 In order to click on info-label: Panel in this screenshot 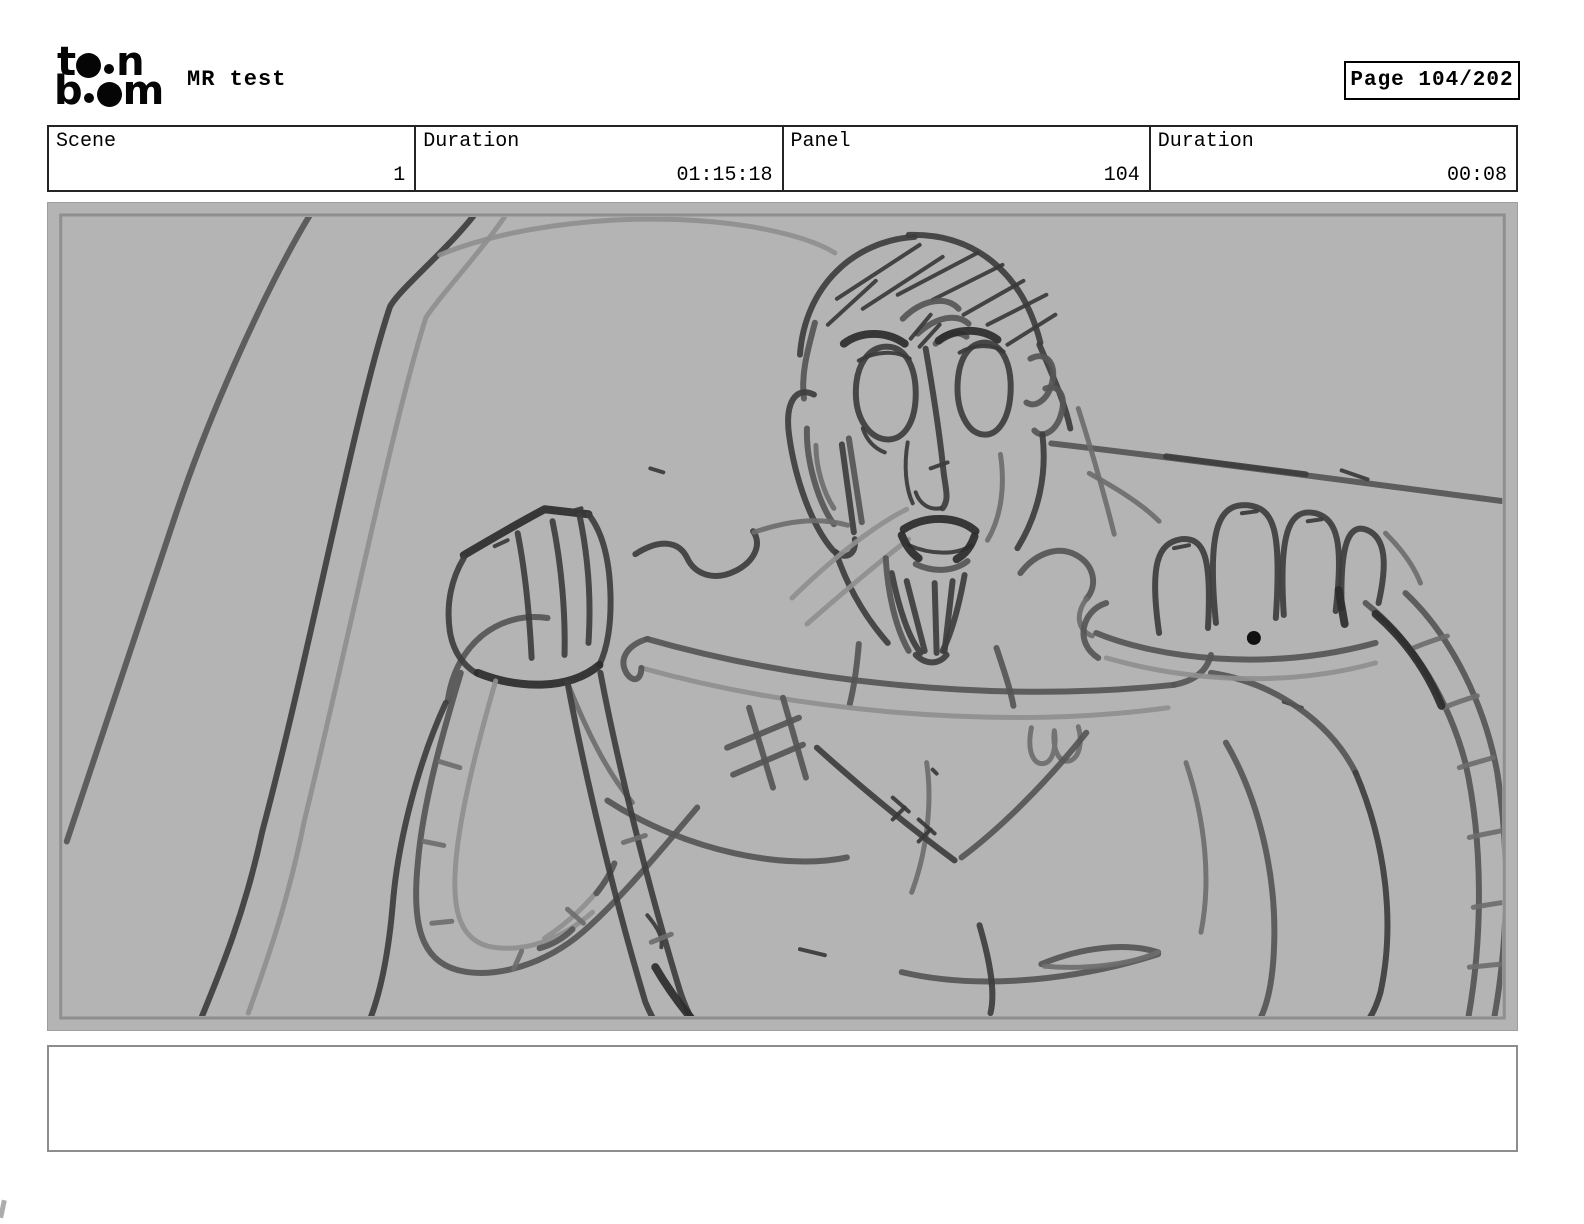, I will do `click(820, 141)`.